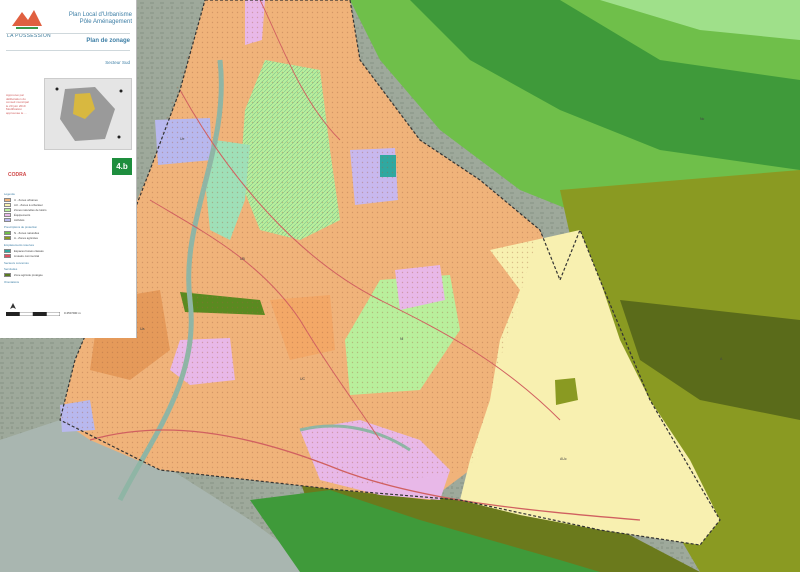  I want to click on zone-label: UC, so click(303, 379).